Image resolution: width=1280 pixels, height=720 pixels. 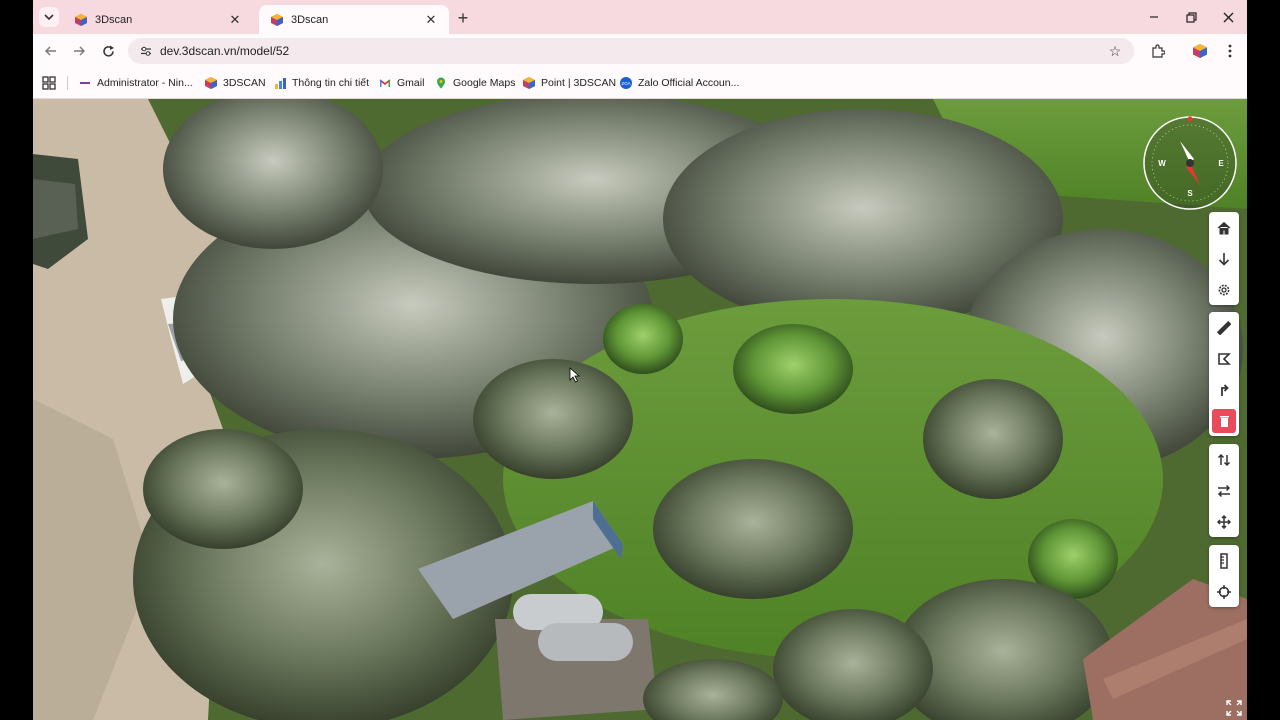 What do you see at coordinates (1224, 289) in the screenshot?
I see `gear-icon` at bounding box center [1224, 289].